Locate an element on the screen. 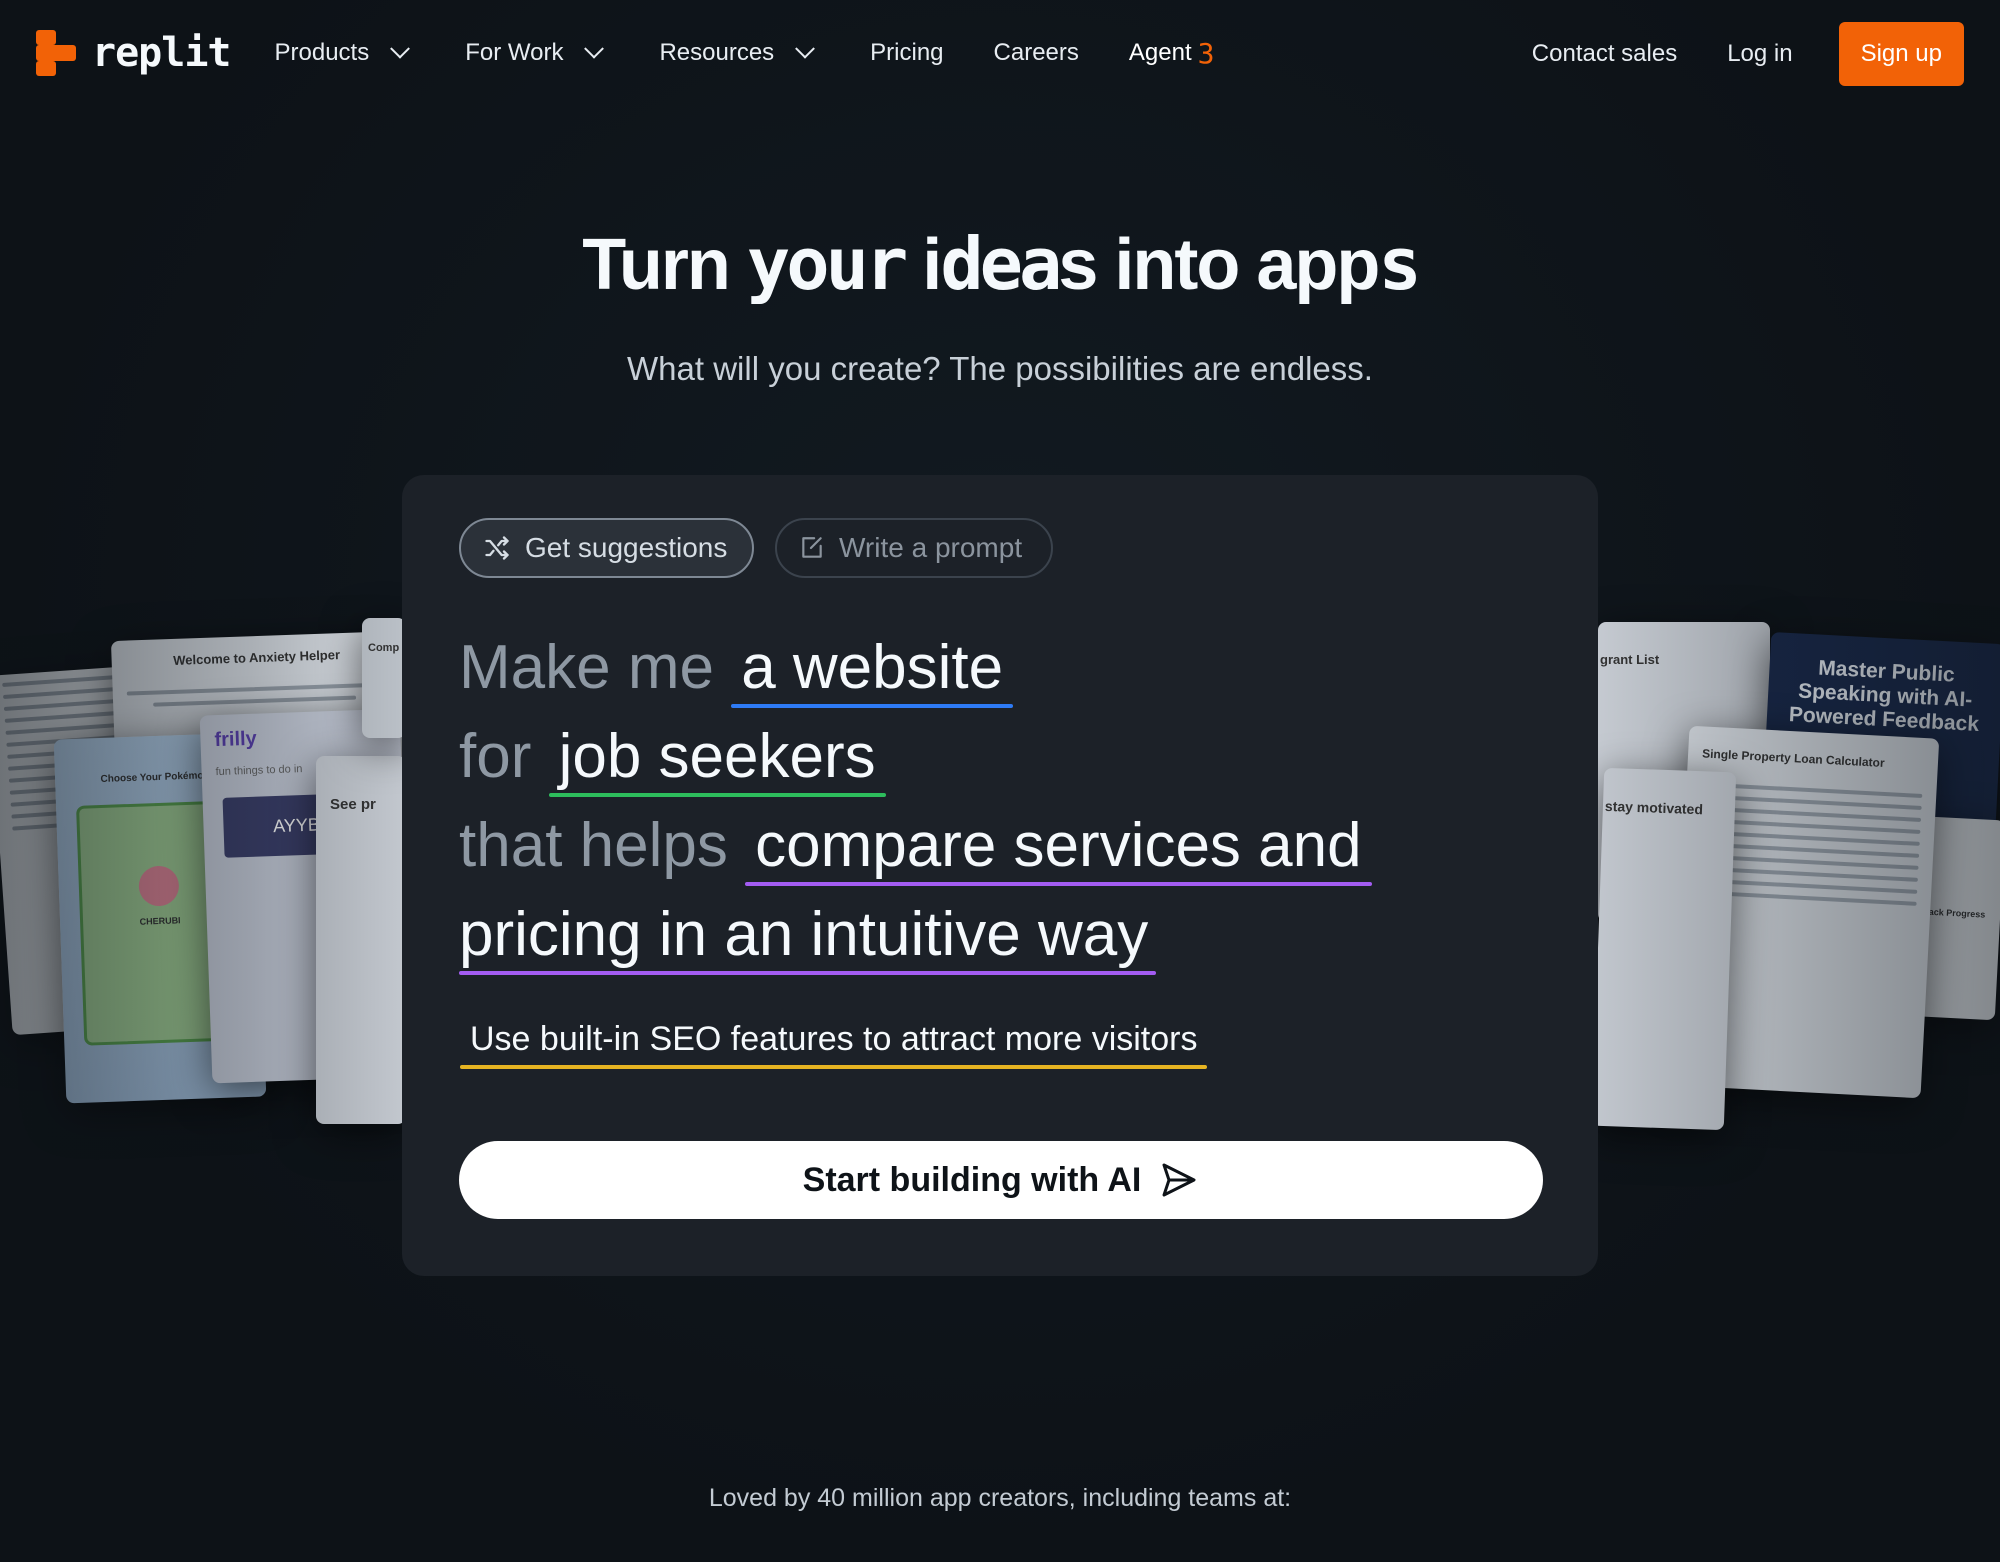 This screenshot has width=2000, height=1562. hero-title-part: Turn is located at coordinates (664, 265).